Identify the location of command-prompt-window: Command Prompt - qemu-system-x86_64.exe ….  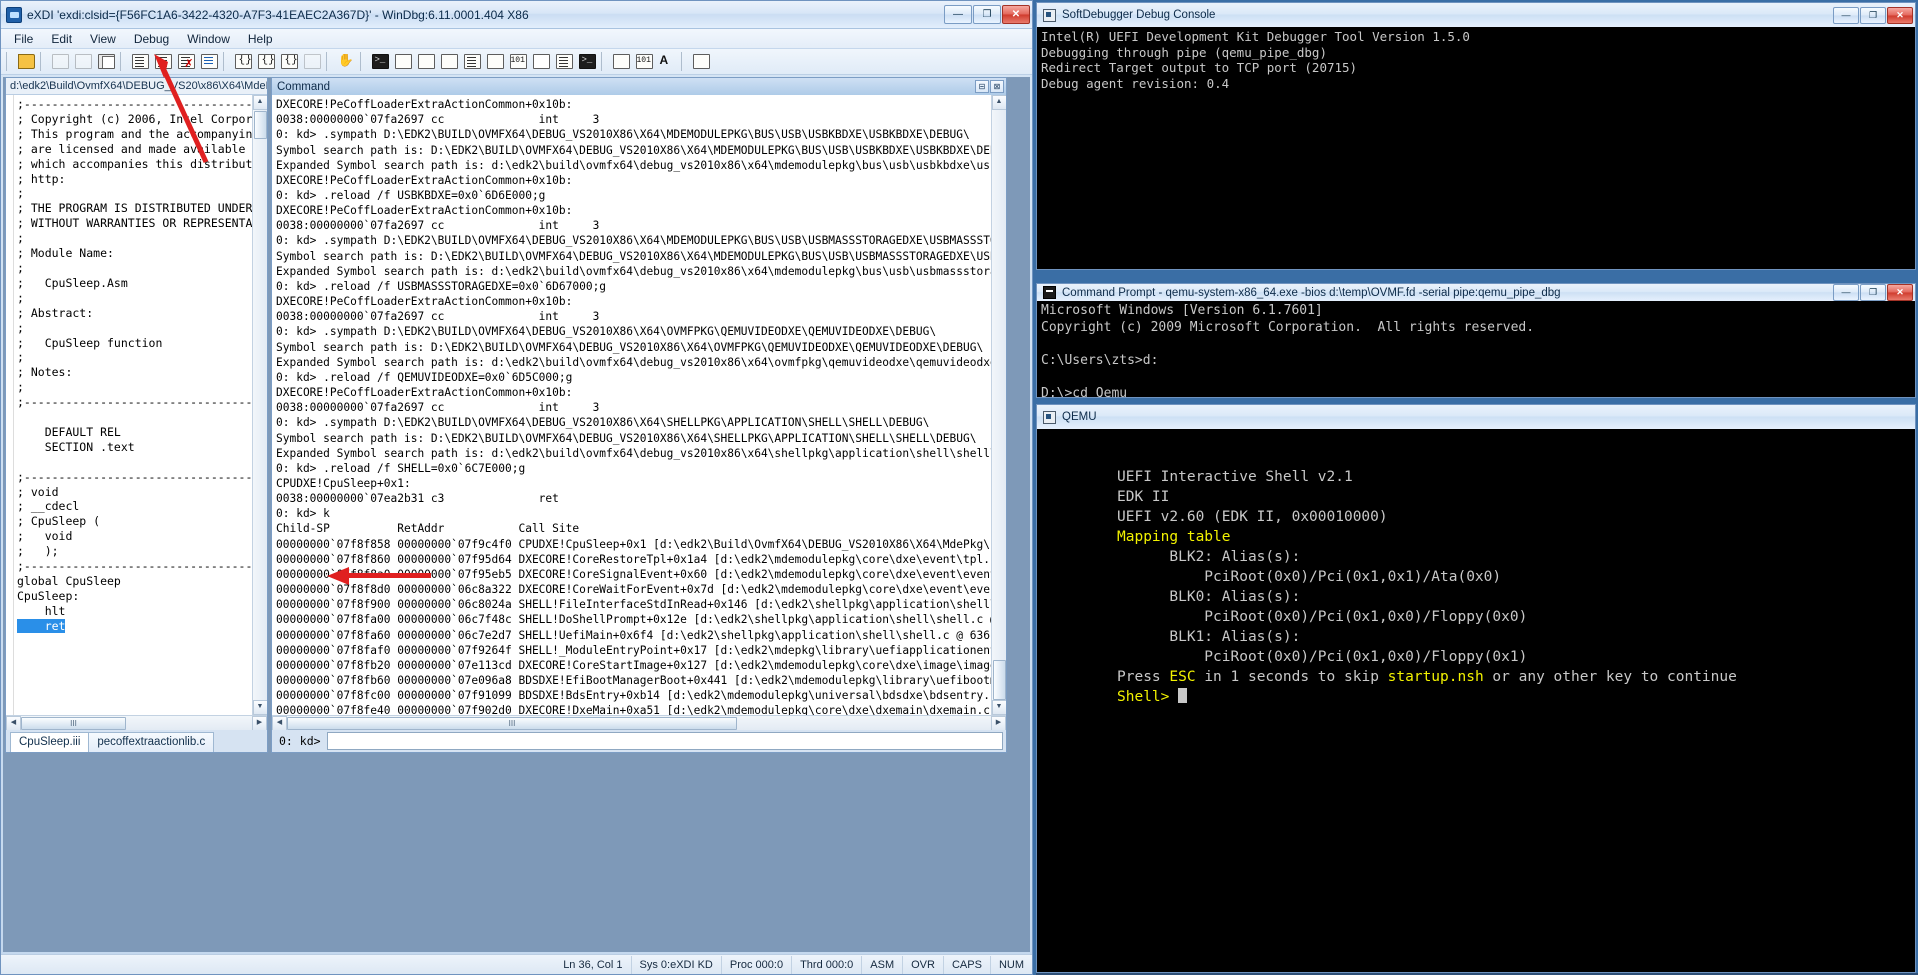
(1476, 340).